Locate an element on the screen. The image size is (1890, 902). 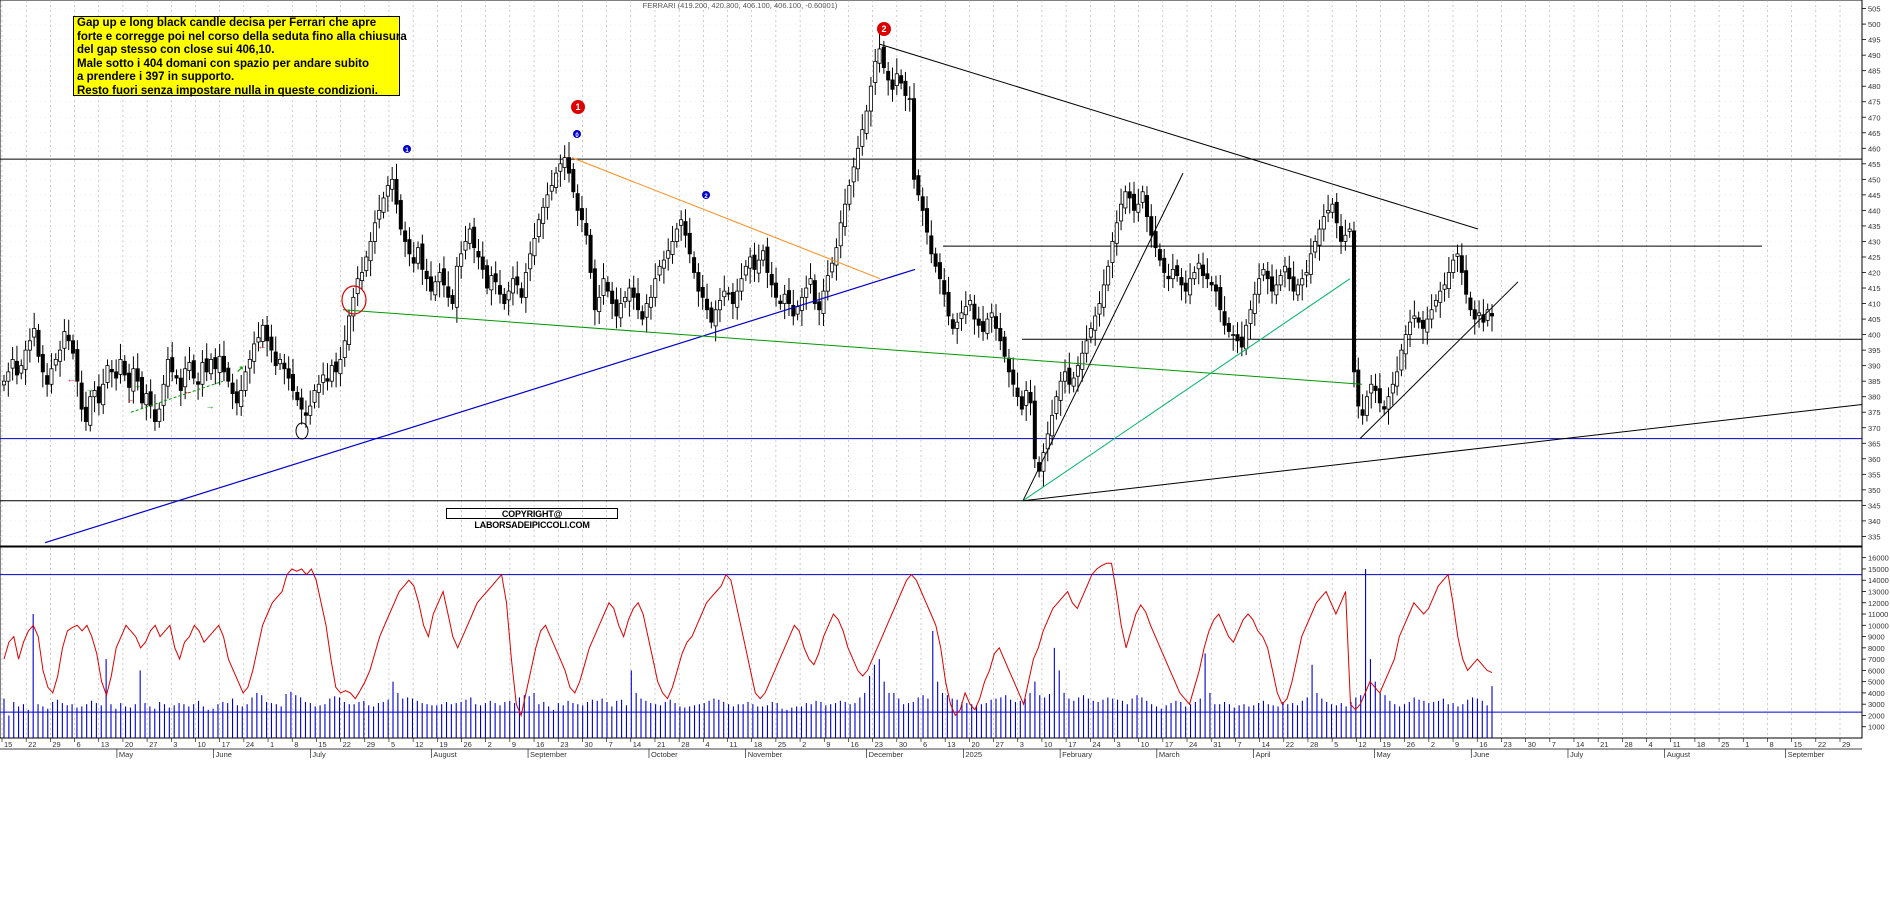
x-month-label: September is located at coordinates (548, 754).